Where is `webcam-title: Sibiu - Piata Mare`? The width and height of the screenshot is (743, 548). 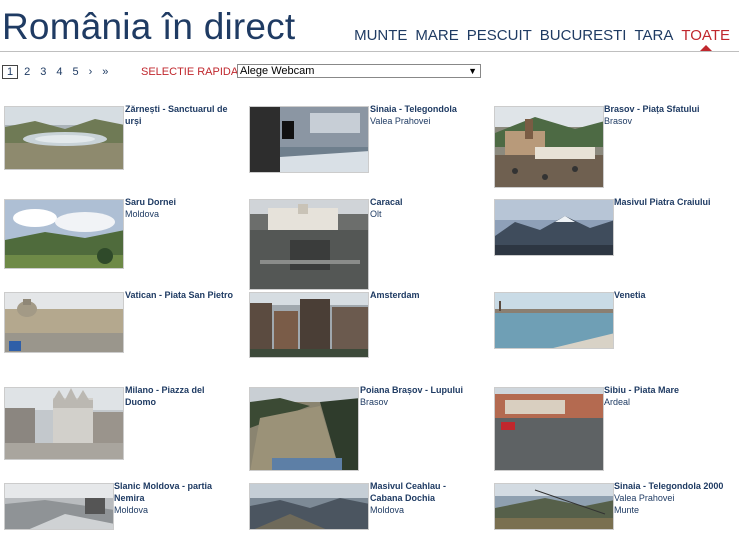
webcam-title: Sibiu - Piata Mare is located at coordinates (664, 390).